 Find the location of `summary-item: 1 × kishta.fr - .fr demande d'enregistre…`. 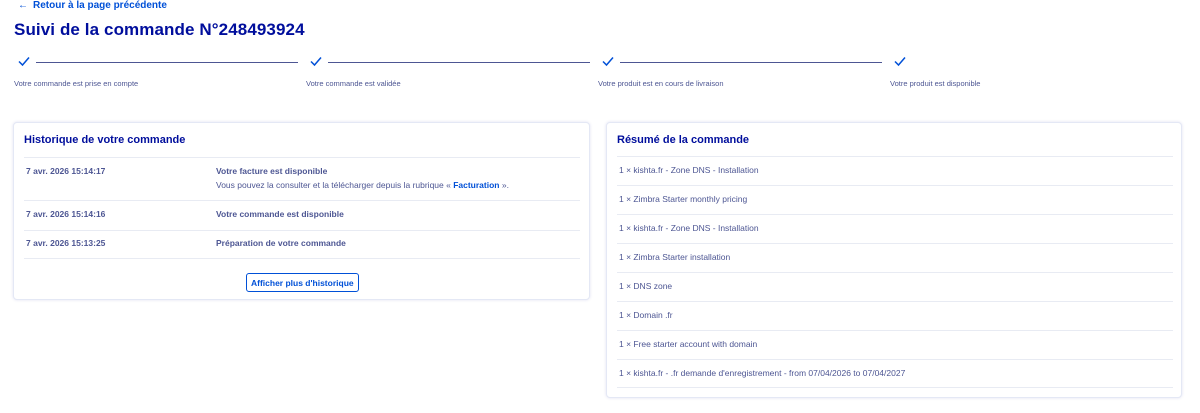

summary-item: 1 × kishta.fr - .fr demande d'enregistre… is located at coordinates (895, 373).